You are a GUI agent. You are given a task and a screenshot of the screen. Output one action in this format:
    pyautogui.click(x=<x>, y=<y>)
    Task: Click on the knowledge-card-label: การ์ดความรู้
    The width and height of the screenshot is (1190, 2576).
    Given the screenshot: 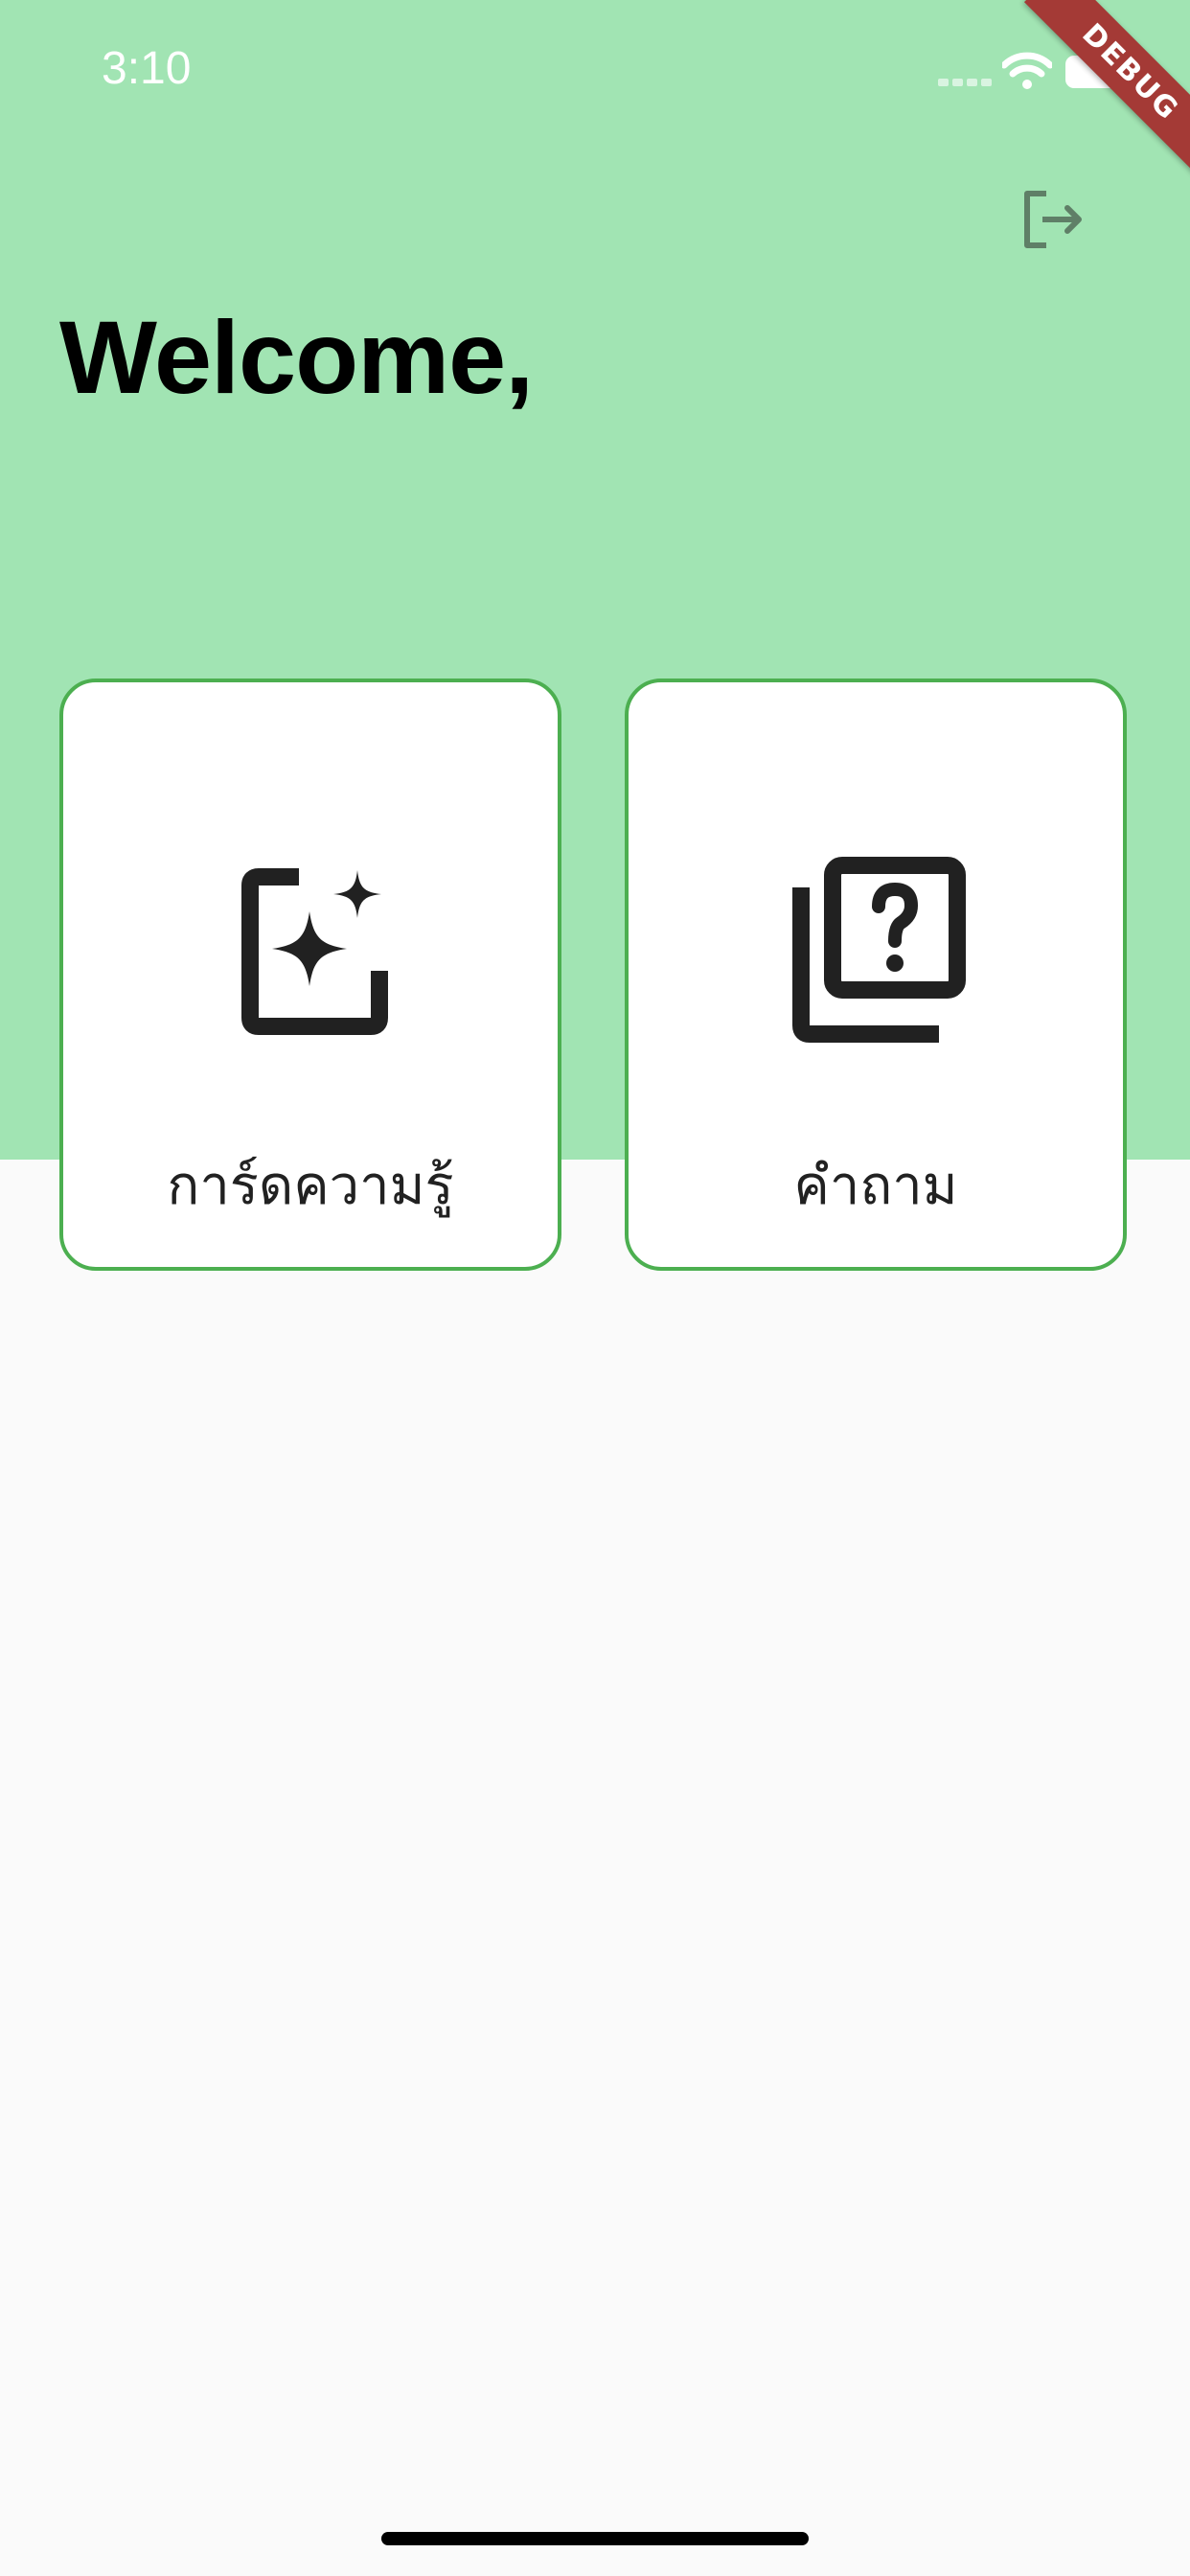 What is the action you would take?
    pyautogui.click(x=311, y=1186)
    